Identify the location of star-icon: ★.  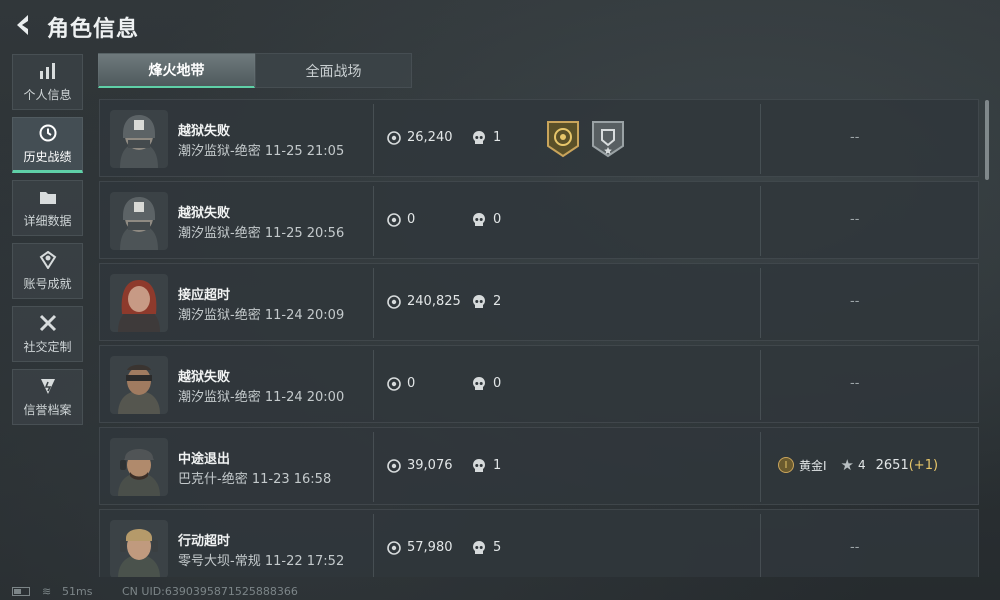
(847, 465).